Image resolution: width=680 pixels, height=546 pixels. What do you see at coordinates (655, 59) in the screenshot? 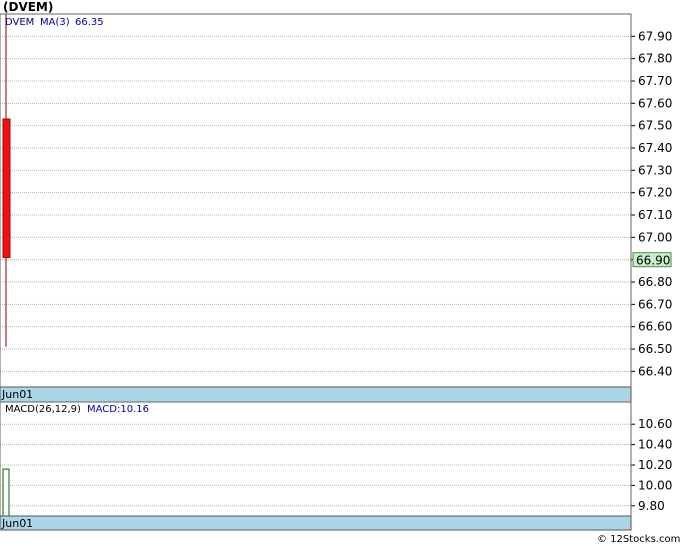
I see `price-tick-label: 67.80` at bounding box center [655, 59].